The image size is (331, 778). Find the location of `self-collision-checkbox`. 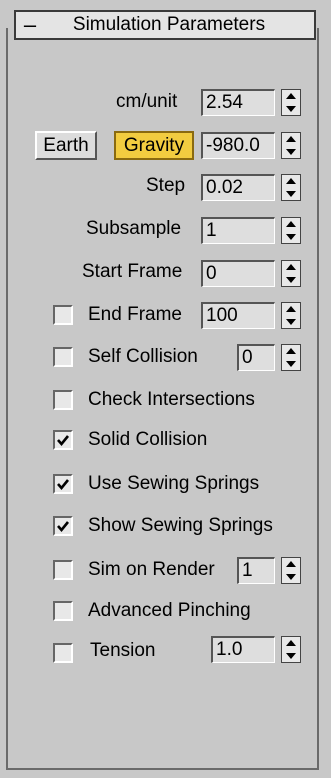

self-collision-checkbox is located at coordinates (63, 357).